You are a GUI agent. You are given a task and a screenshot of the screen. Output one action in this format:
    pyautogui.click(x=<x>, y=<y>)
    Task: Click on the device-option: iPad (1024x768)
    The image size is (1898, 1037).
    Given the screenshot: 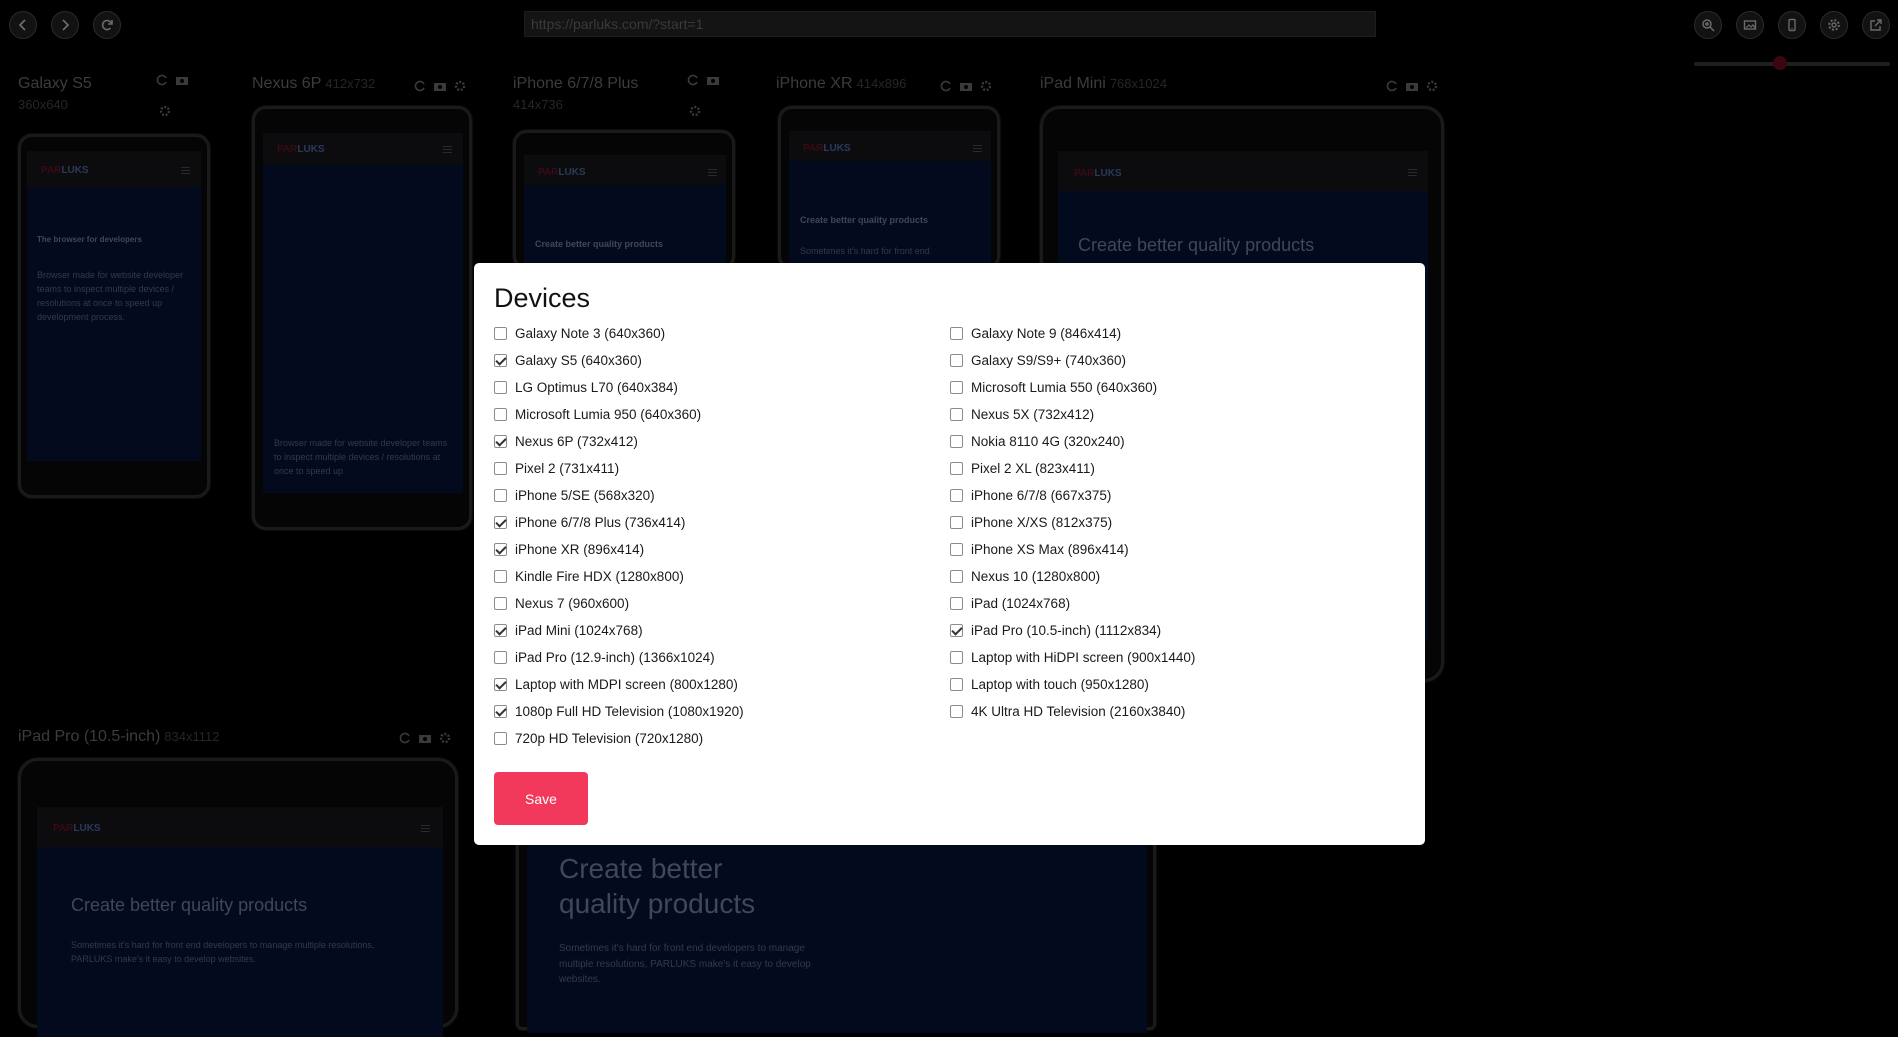 What is the action you would take?
    pyautogui.click(x=1010, y=603)
    